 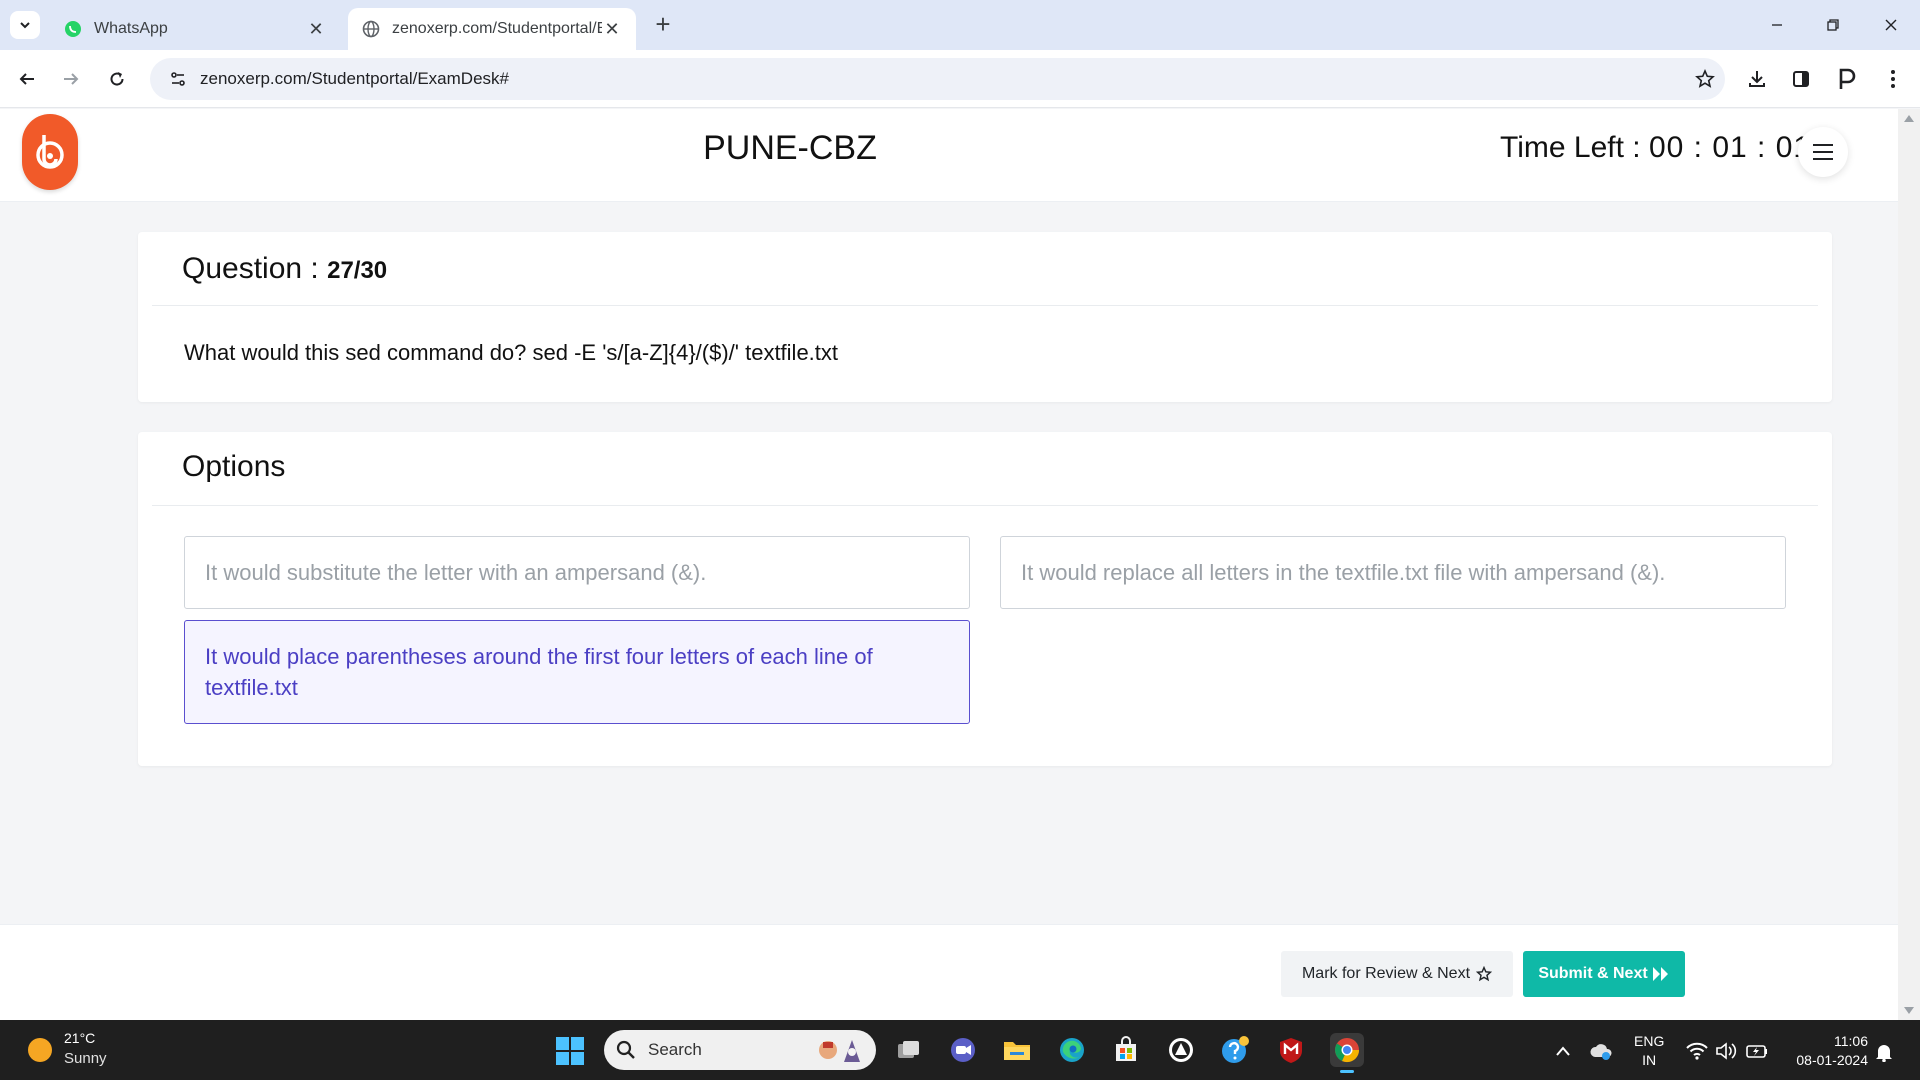 I want to click on review-label: Mark for Review & Next, so click(x=1386, y=973).